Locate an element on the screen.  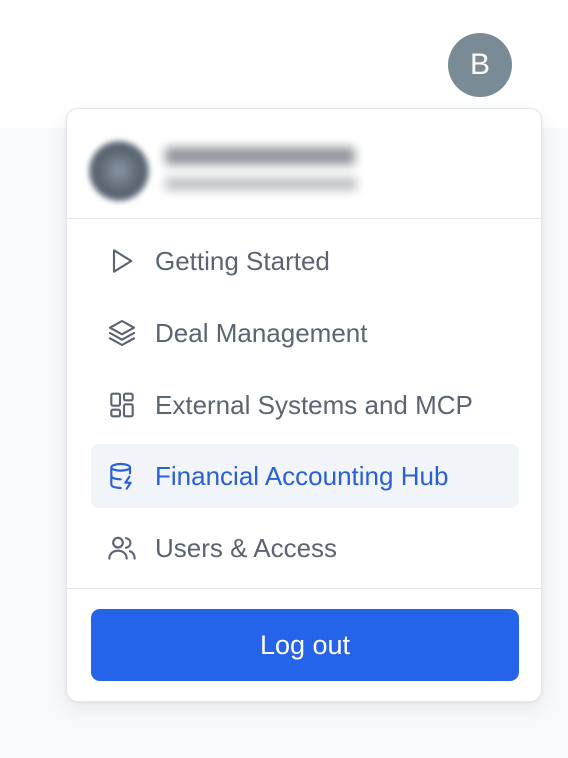
menu-item-external-systems: External Systems and MCP is located at coordinates (305, 405).